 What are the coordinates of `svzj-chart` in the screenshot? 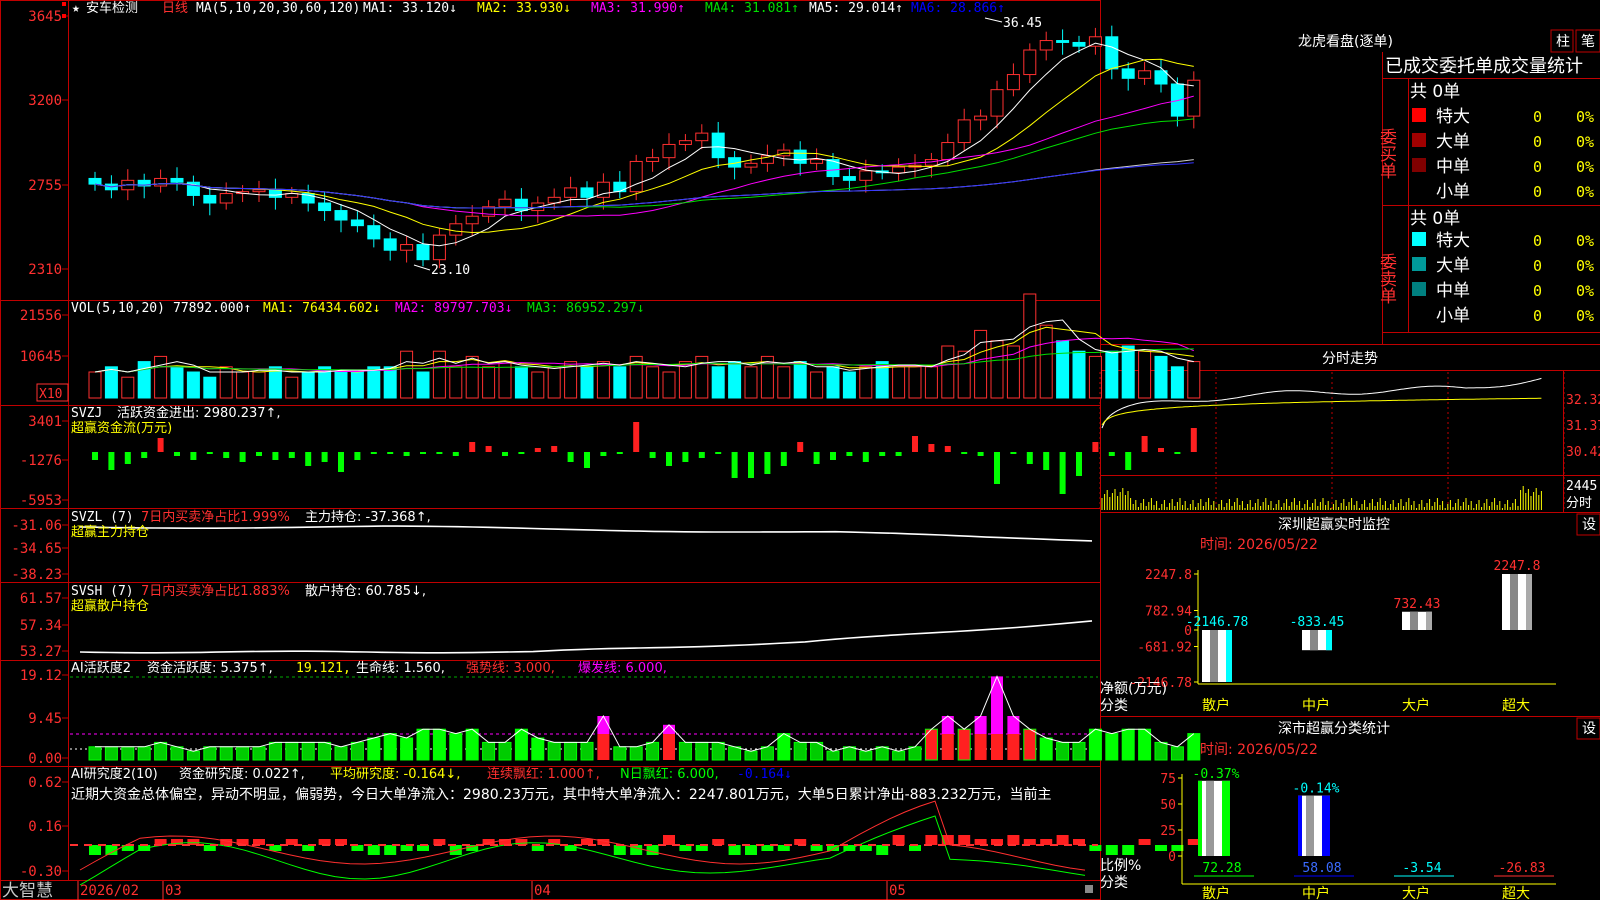 It's located at (644, 458).